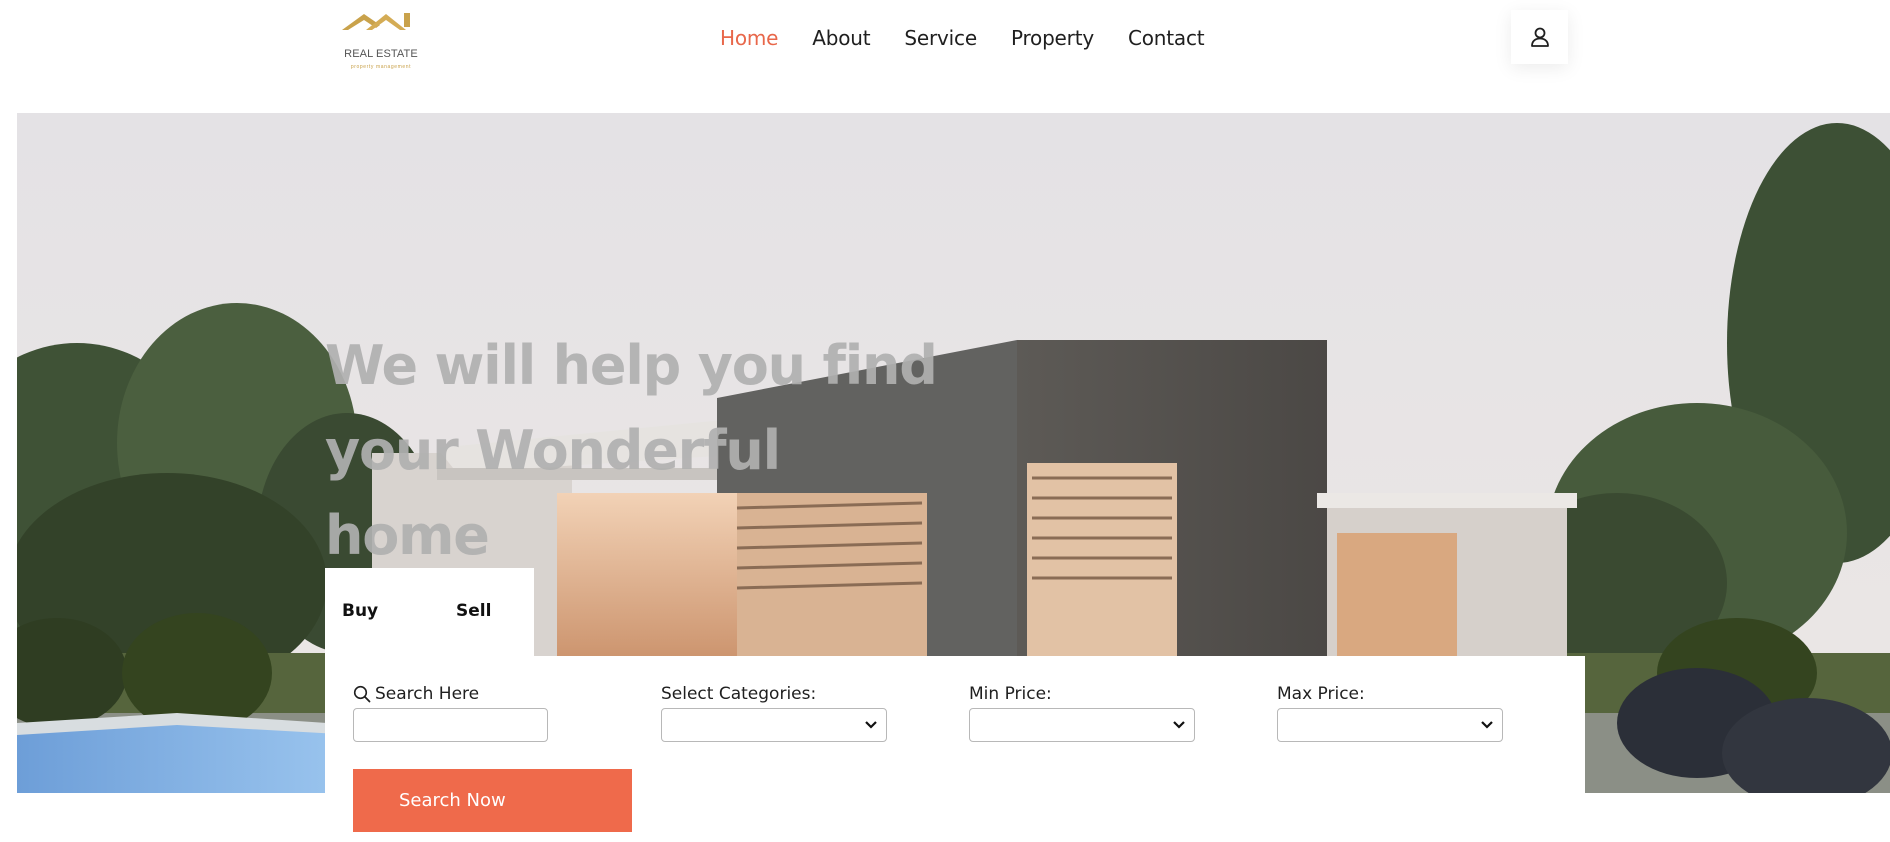  Describe the element at coordinates (774, 725) in the screenshot. I see `categories-select` at that location.